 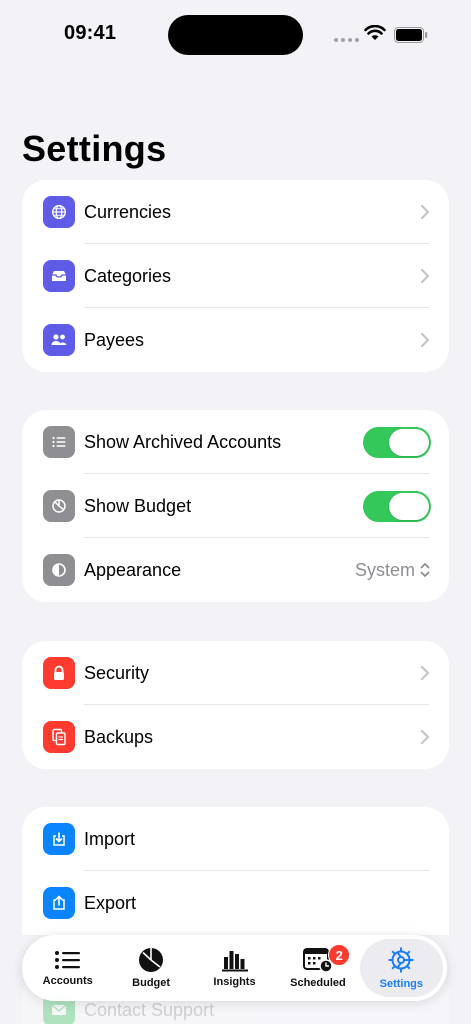 I want to click on row-label: Backups, so click(x=119, y=736).